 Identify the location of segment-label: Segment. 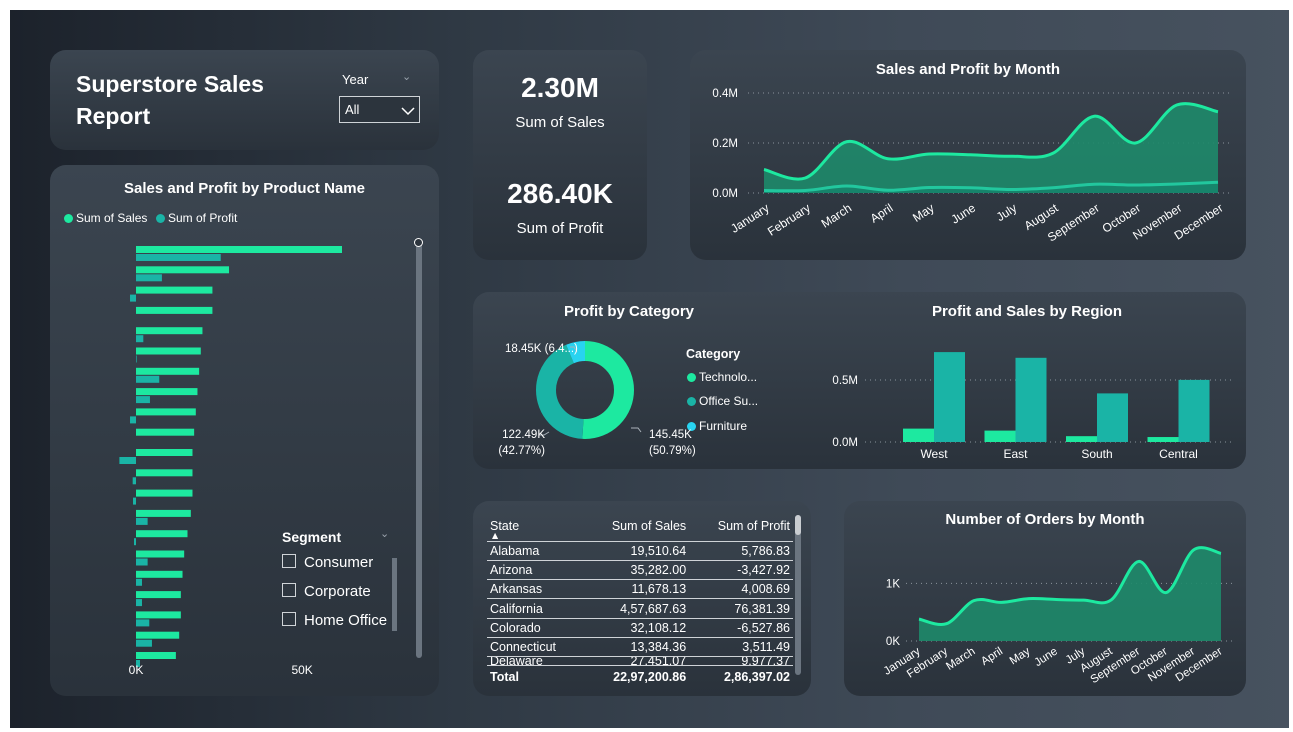
(312, 537).